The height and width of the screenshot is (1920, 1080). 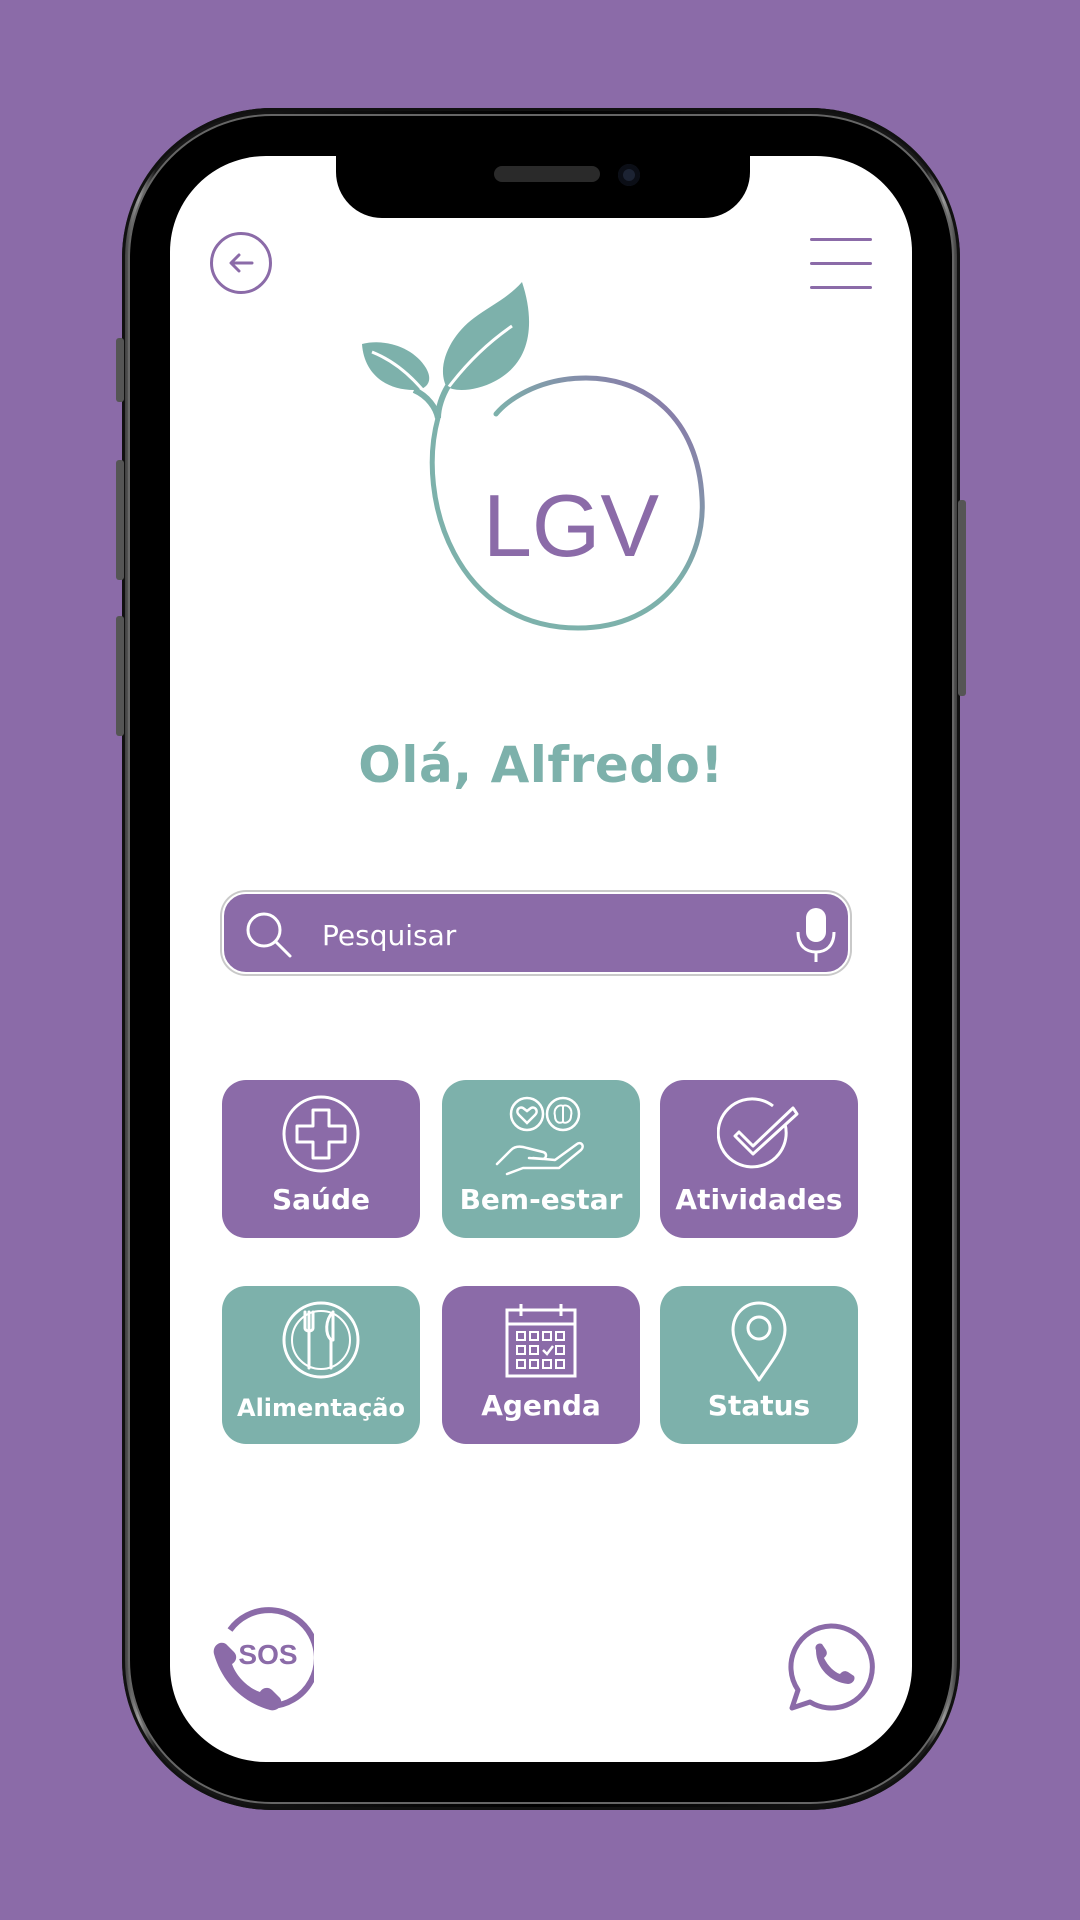 What do you see at coordinates (321, 1134) in the screenshot?
I see `medical-cross-icon` at bounding box center [321, 1134].